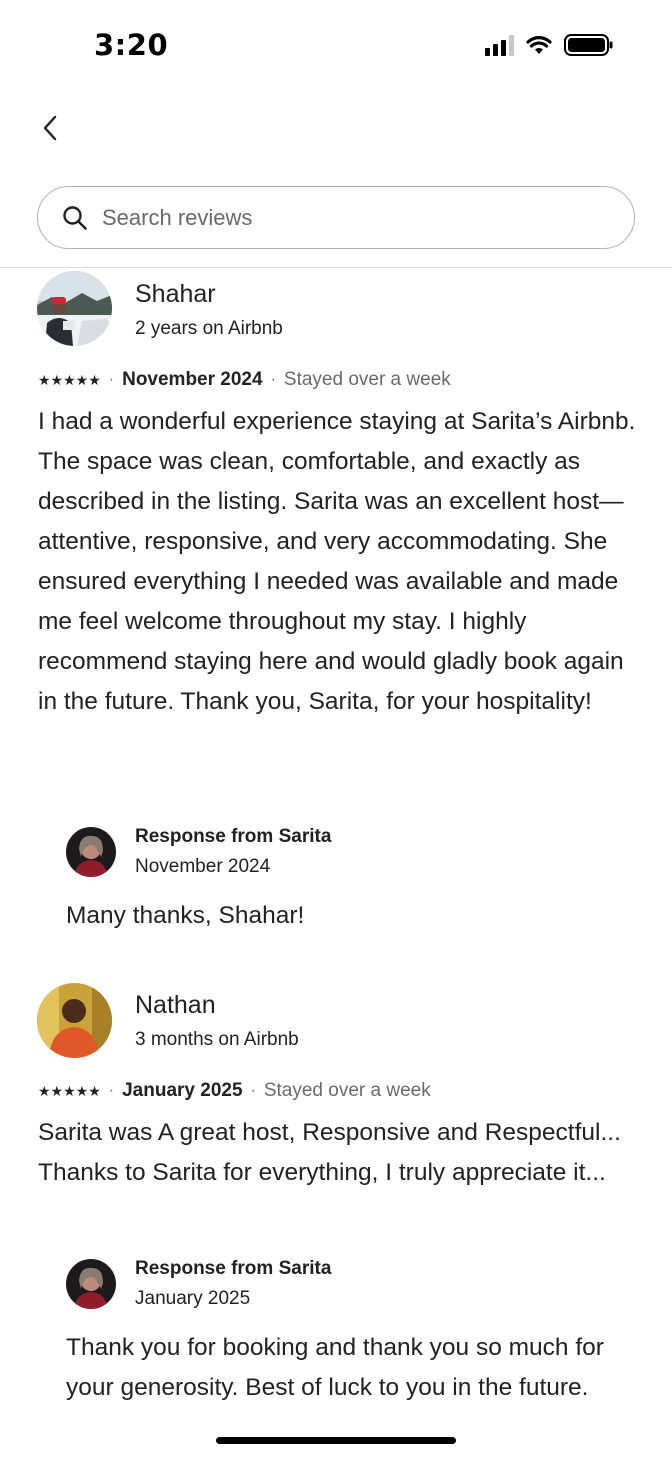 The image size is (672, 1457). Describe the element at coordinates (336, 45) in the screenshot. I see `status-bar: 3:20` at that location.